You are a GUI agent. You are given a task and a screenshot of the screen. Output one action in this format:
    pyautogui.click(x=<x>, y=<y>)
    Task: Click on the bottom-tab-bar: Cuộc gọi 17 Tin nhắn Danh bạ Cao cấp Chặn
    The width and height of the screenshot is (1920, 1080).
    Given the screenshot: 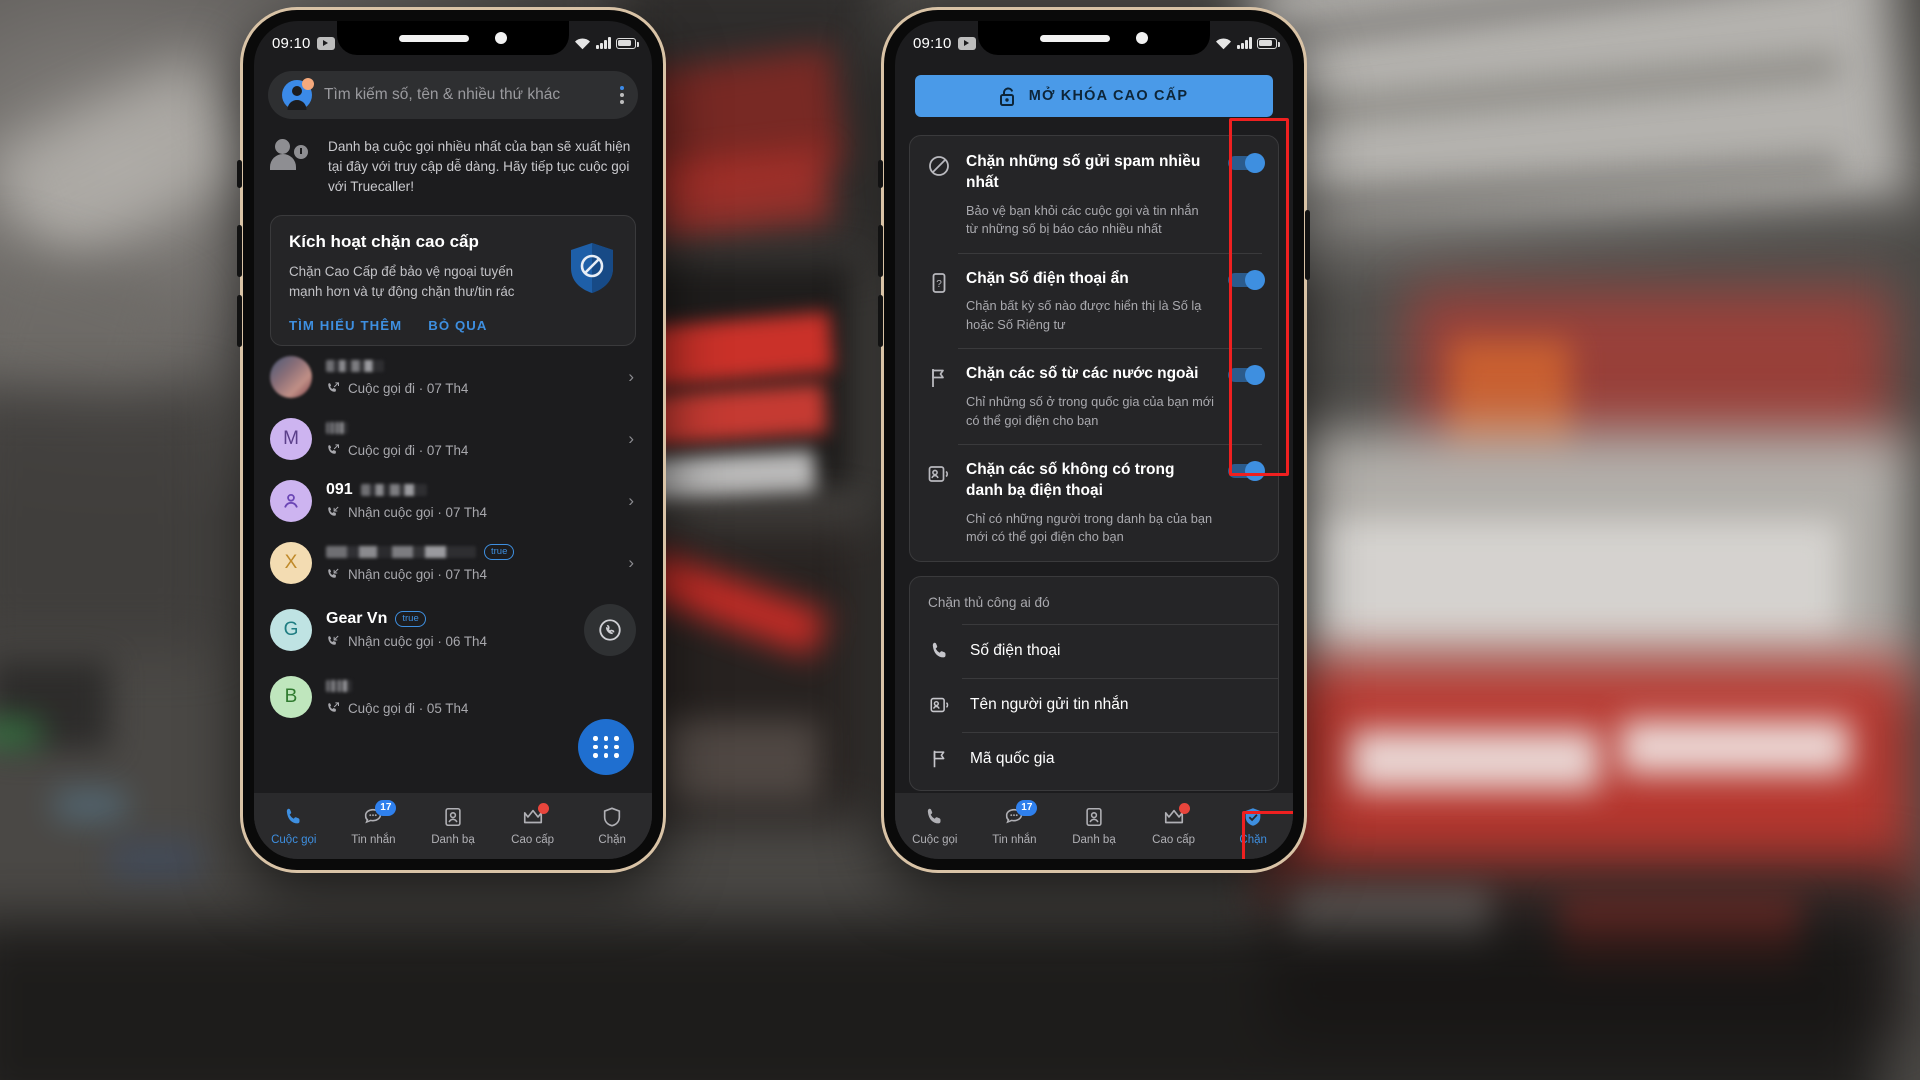 What is the action you would take?
    pyautogui.click(x=453, y=826)
    